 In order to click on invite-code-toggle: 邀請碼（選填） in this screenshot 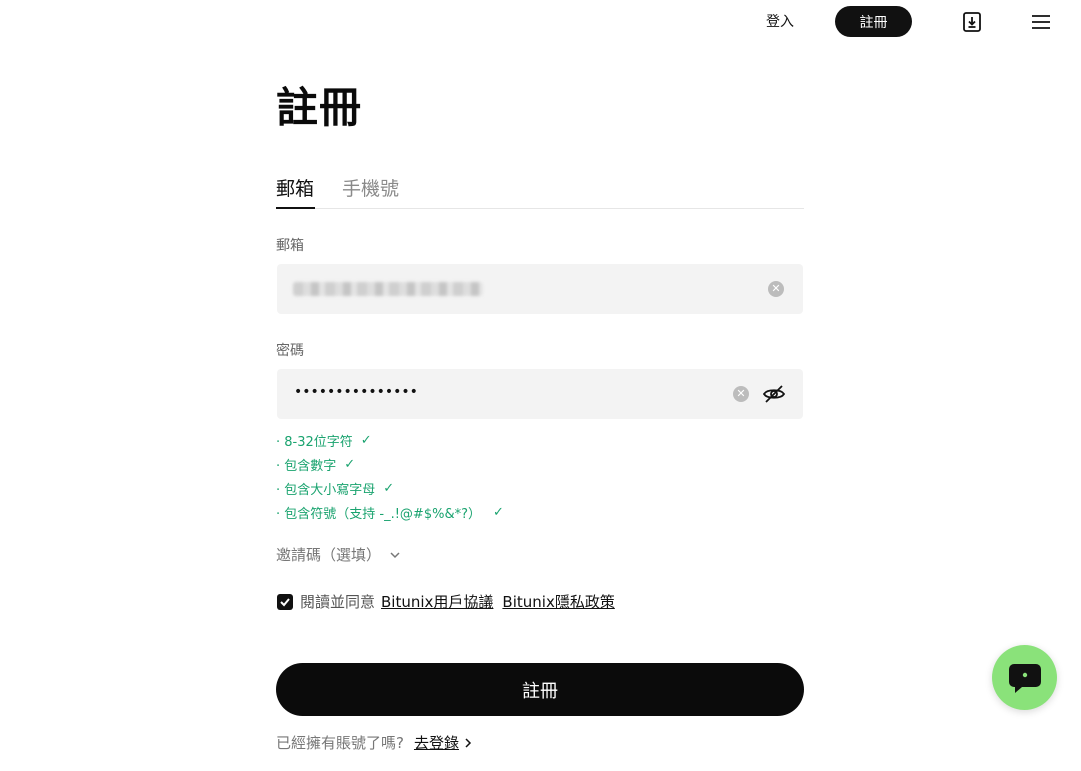, I will do `click(338, 554)`.